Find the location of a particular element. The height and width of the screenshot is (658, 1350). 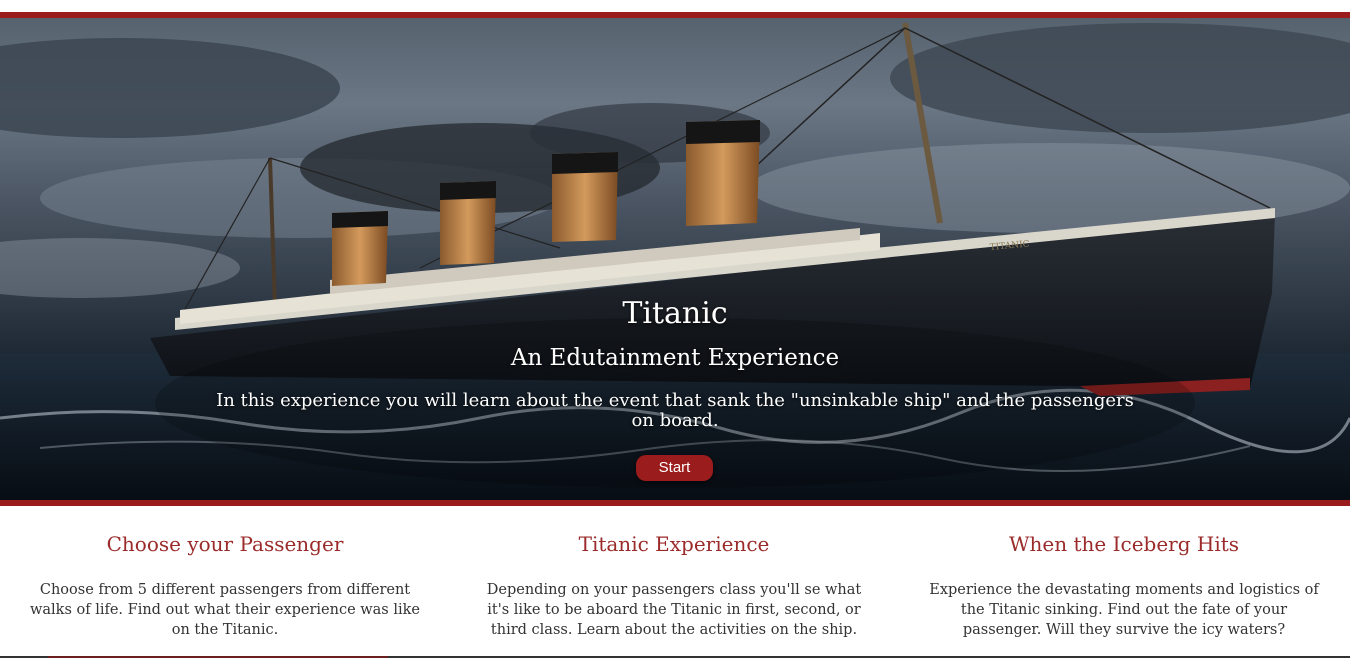

feature-title: Choose your Passenger is located at coordinates (225, 544).